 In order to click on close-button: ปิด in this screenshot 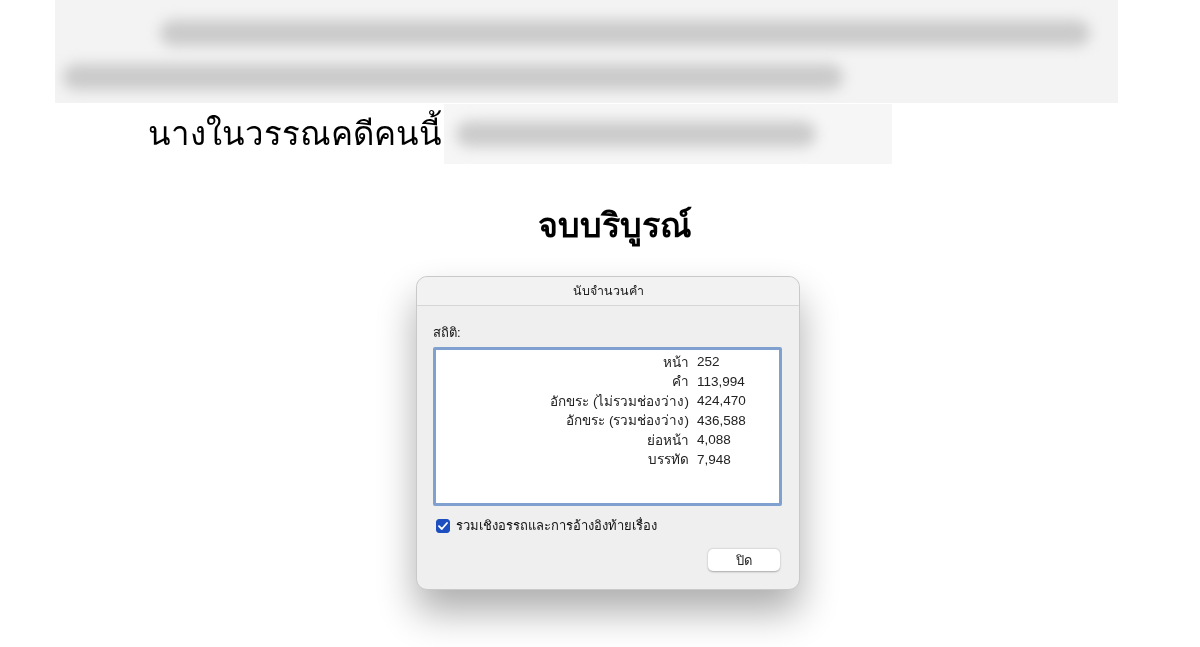, I will do `click(744, 560)`.